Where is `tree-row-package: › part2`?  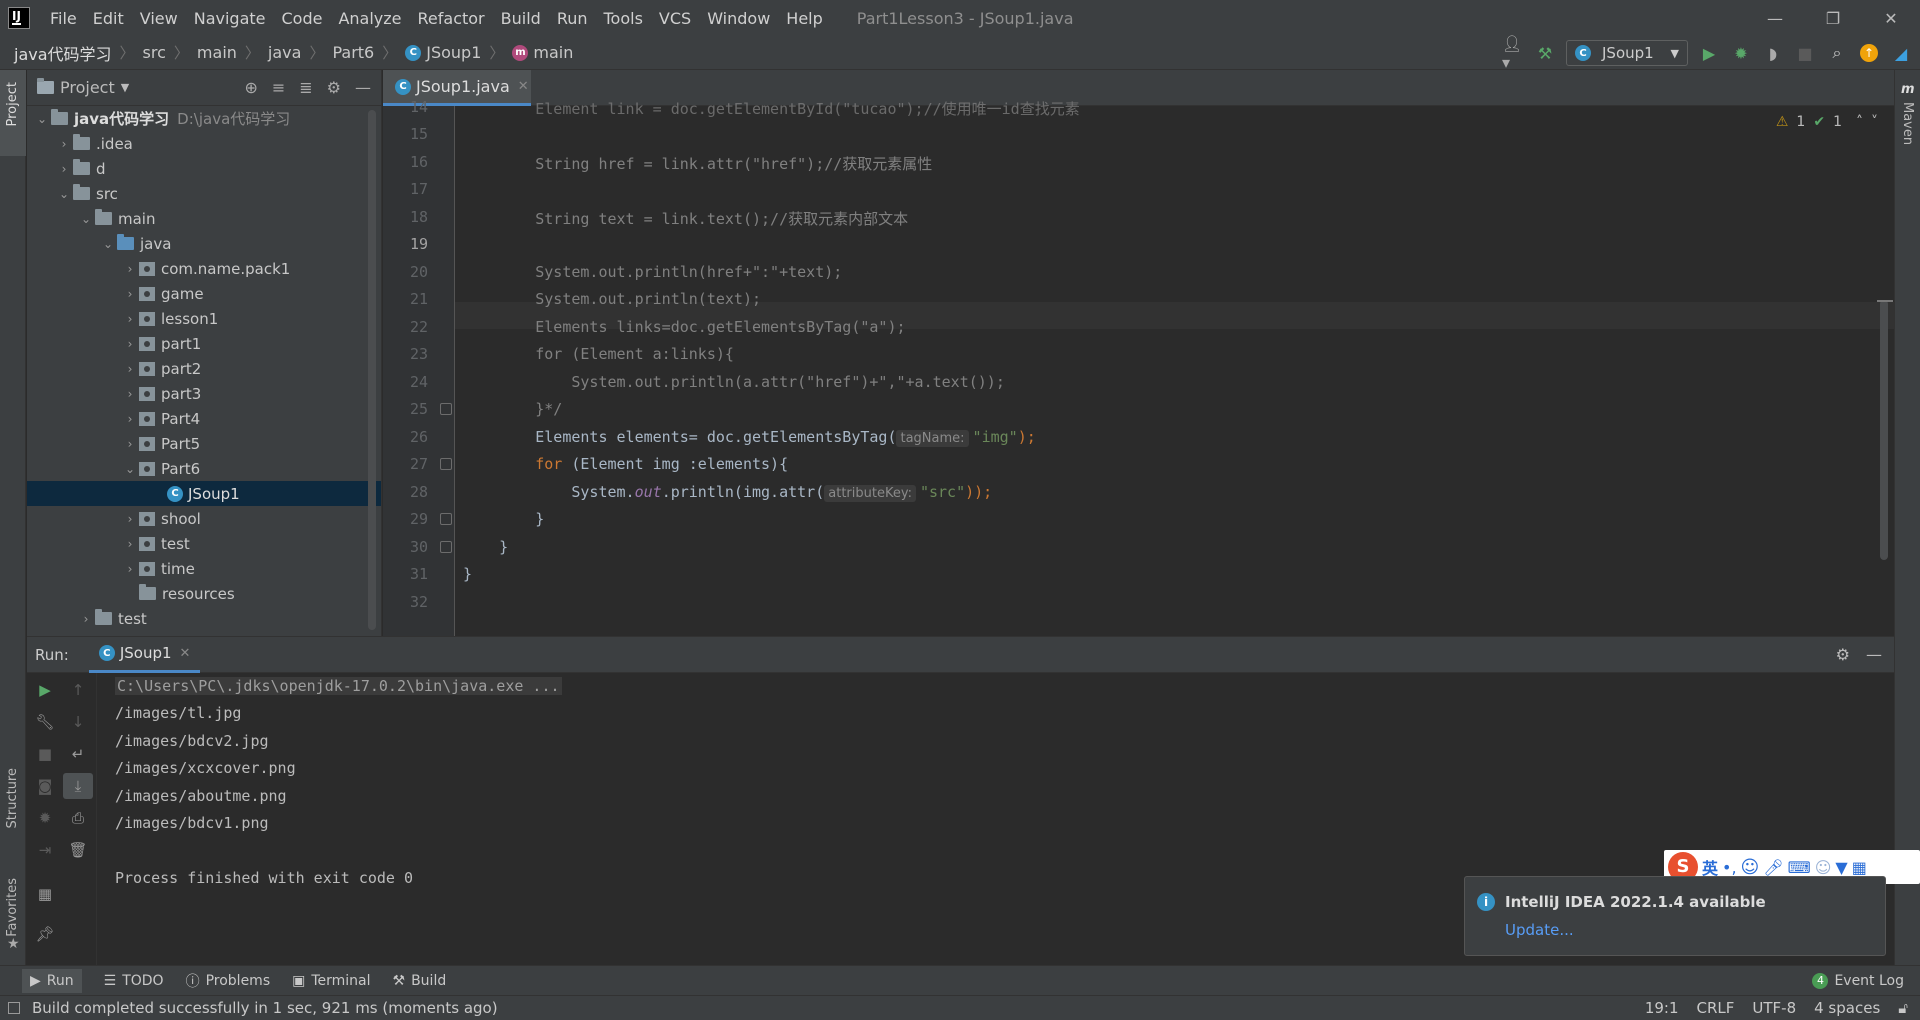 tree-row-package: › part2 is located at coordinates (114, 368).